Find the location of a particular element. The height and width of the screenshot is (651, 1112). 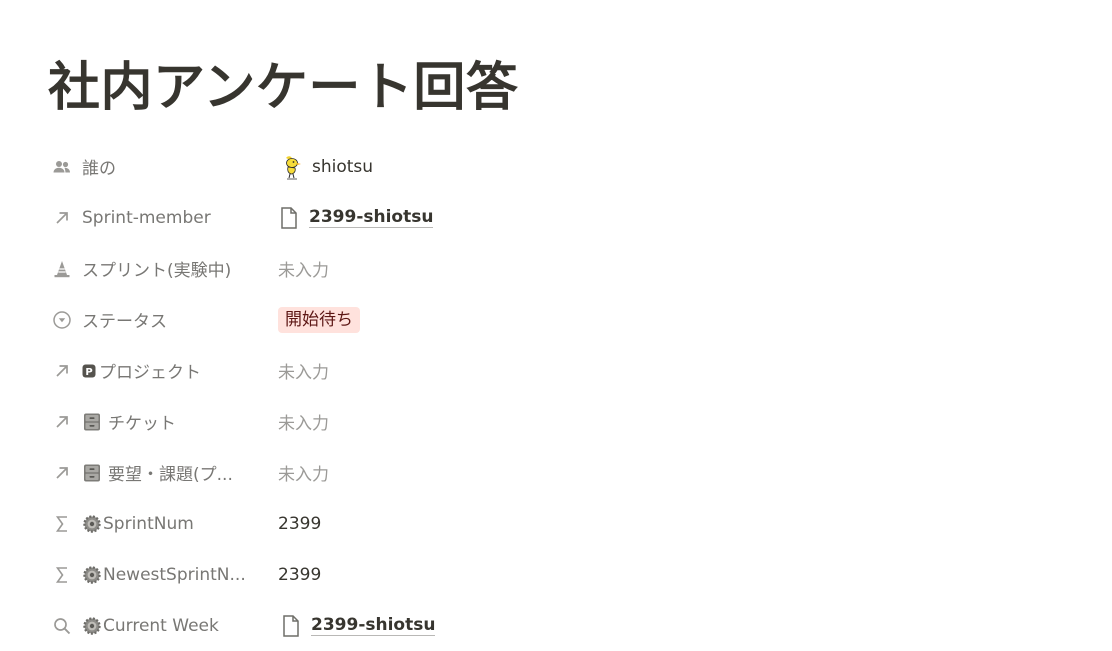

property-value-owner: shiotsu is located at coordinates (325, 167).